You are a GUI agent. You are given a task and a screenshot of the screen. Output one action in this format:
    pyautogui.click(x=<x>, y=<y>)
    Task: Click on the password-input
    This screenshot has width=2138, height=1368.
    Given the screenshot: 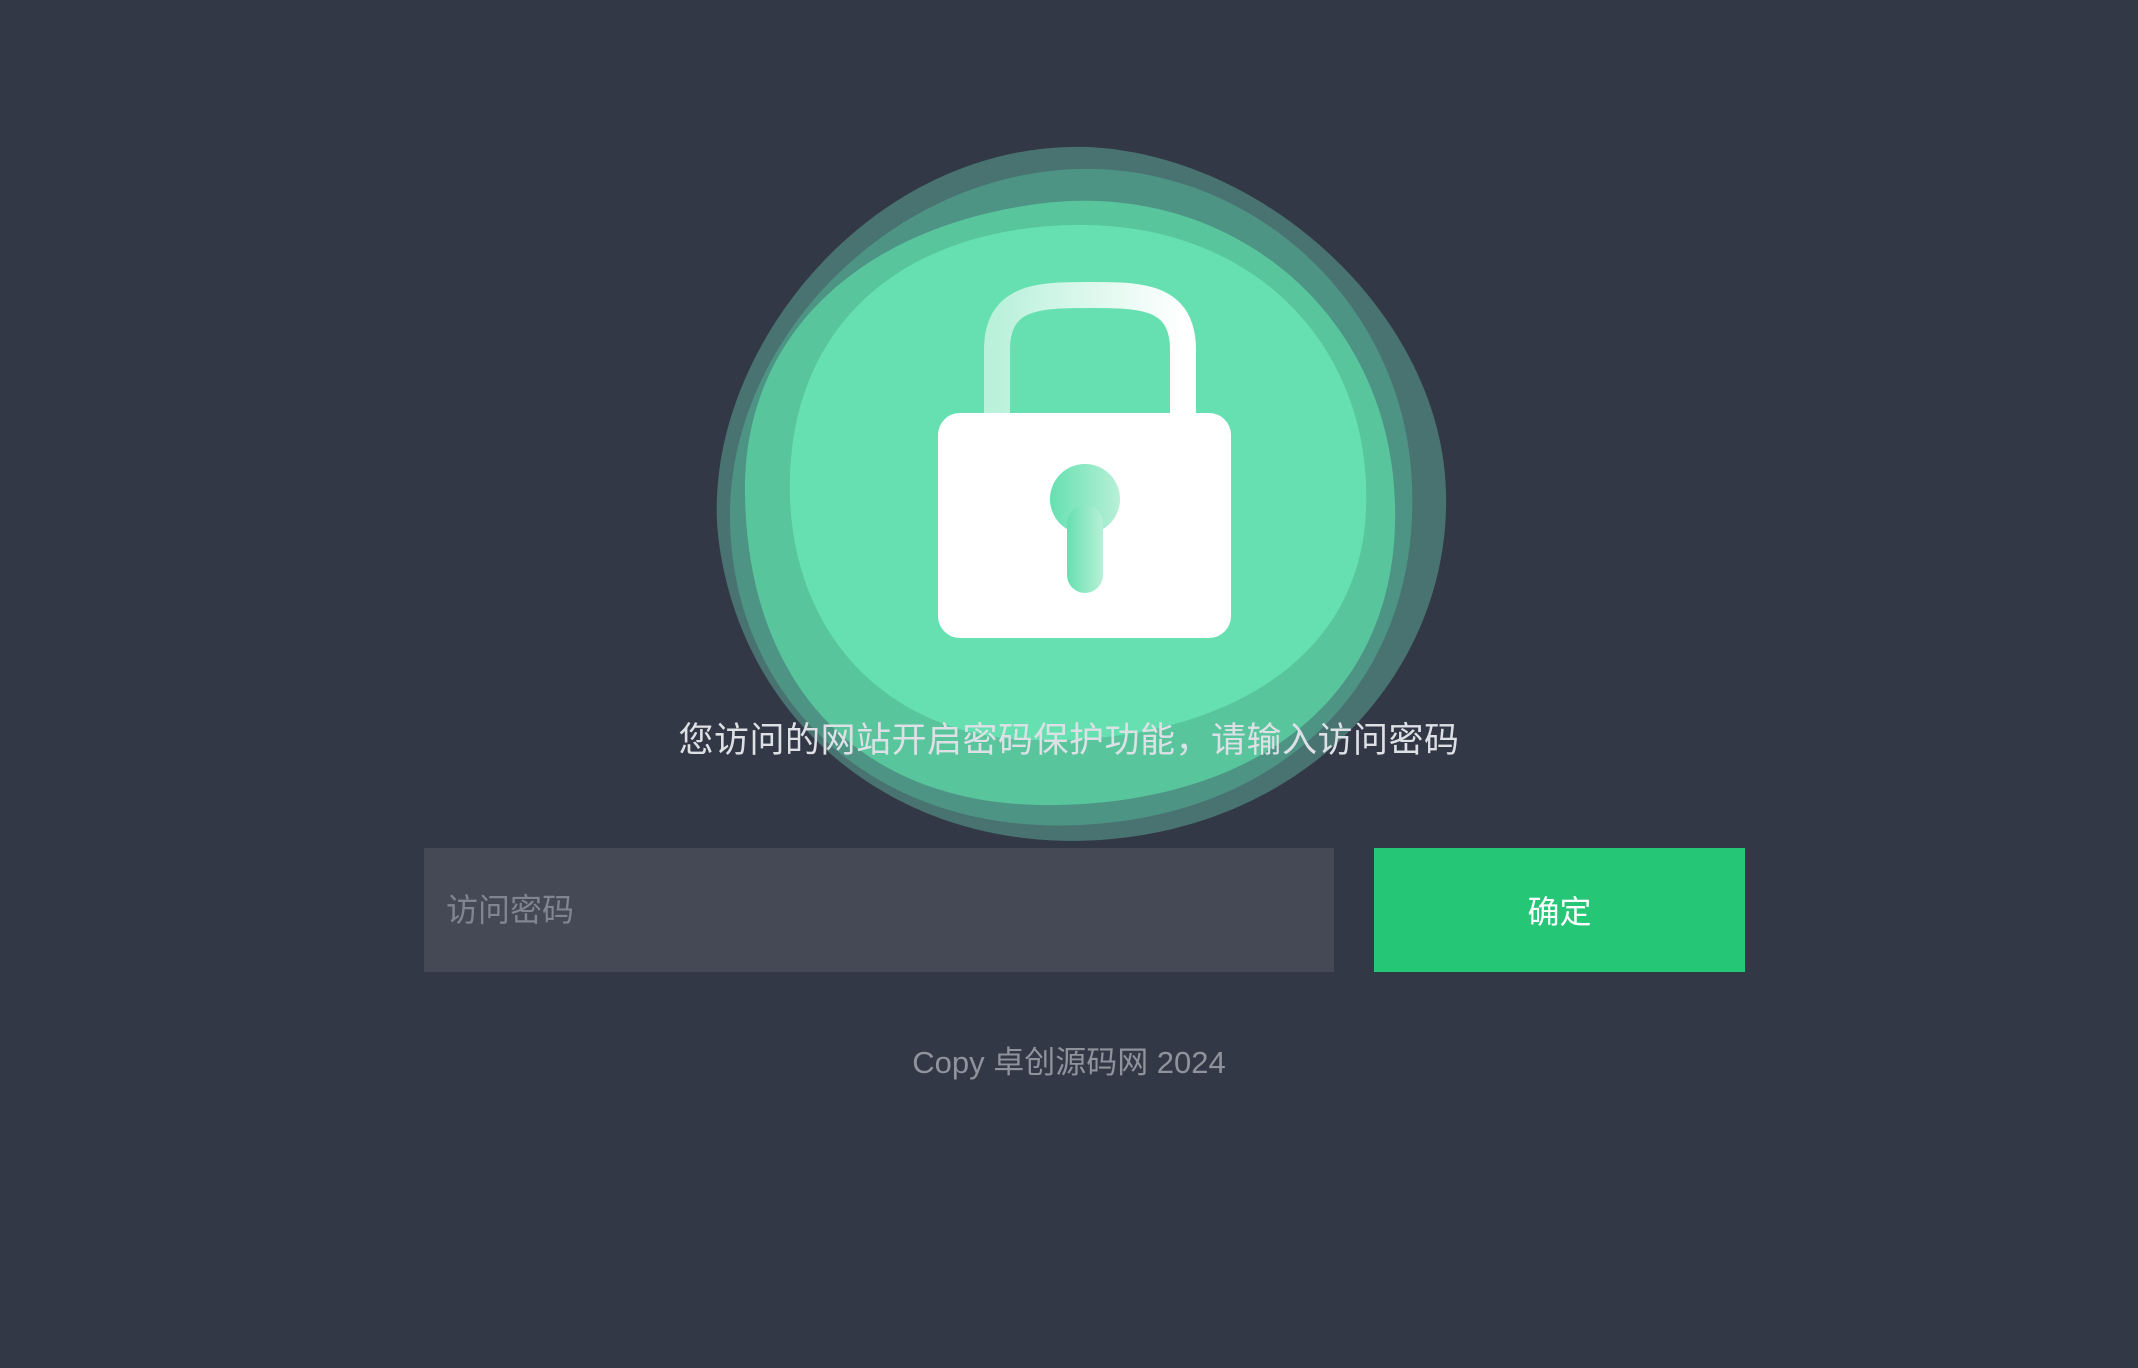 What is the action you would take?
    pyautogui.click(x=879, y=910)
    